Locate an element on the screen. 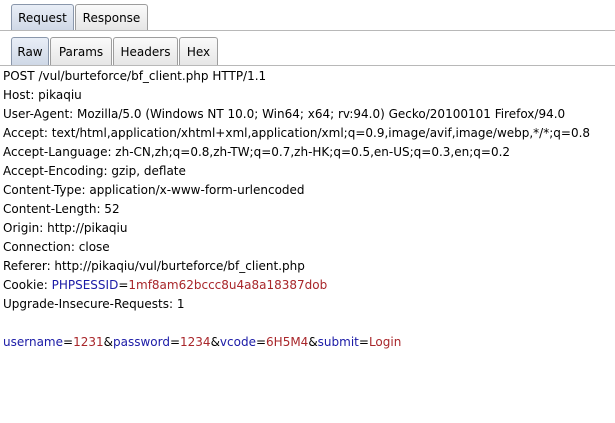 The height and width of the screenshot is (423, 615). header-host: Host: pikaqiu is located at coordinates (42, 95).